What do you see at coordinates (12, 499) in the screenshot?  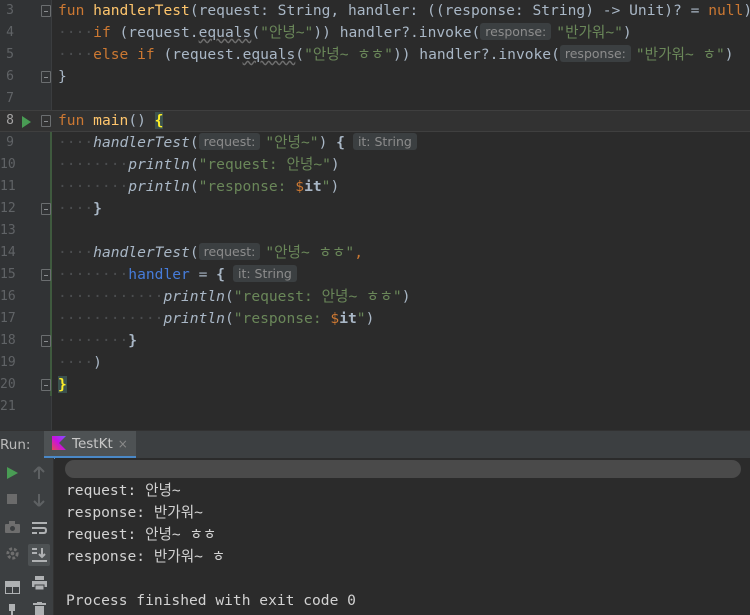 I see `stop-button` at bounding box center [12, 499].